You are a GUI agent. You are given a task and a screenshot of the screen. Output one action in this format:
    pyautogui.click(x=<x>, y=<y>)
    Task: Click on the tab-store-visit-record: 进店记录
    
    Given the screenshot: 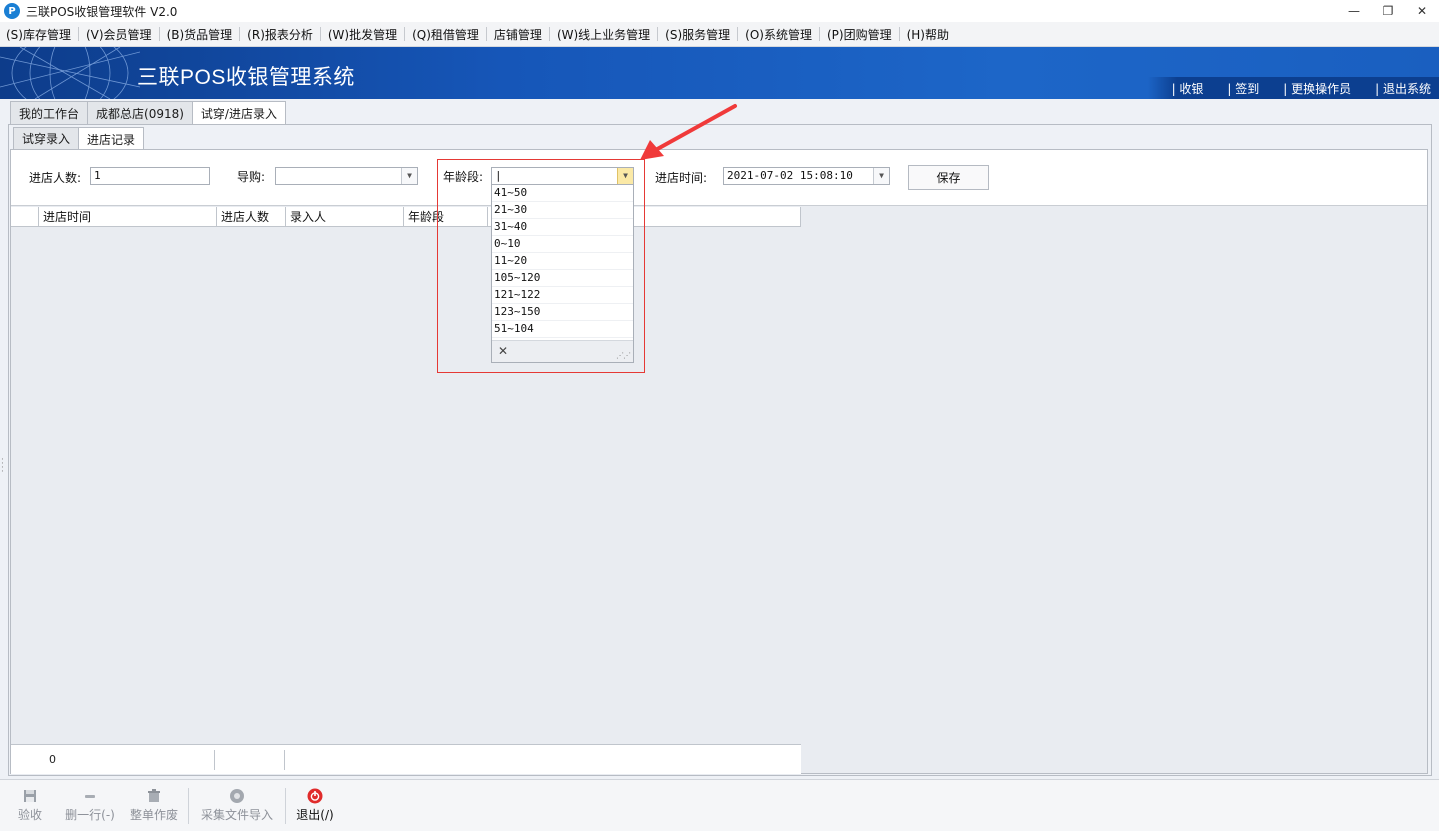 What is the action you would take?
    pyautogui.click(x=111, y=138)
    